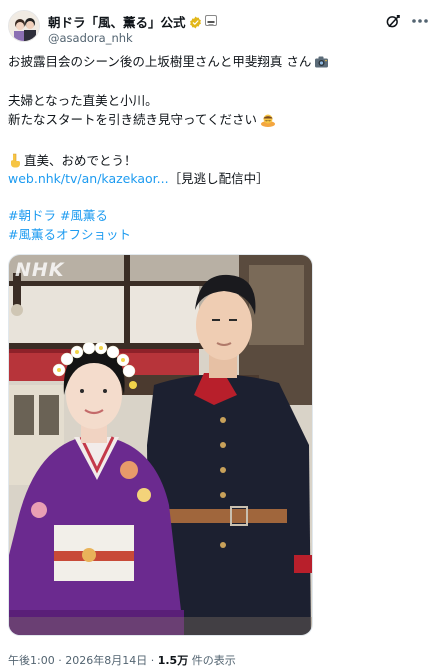 The width and height of the screenshot is (438, 670). What do you see at coordinates (160, 61) in the screenshot?
I see `post-text-line1-text: お披露目会のシーン後の上坂樹里さんと甲斐翔真 さん` at bounding box center [160, 61].